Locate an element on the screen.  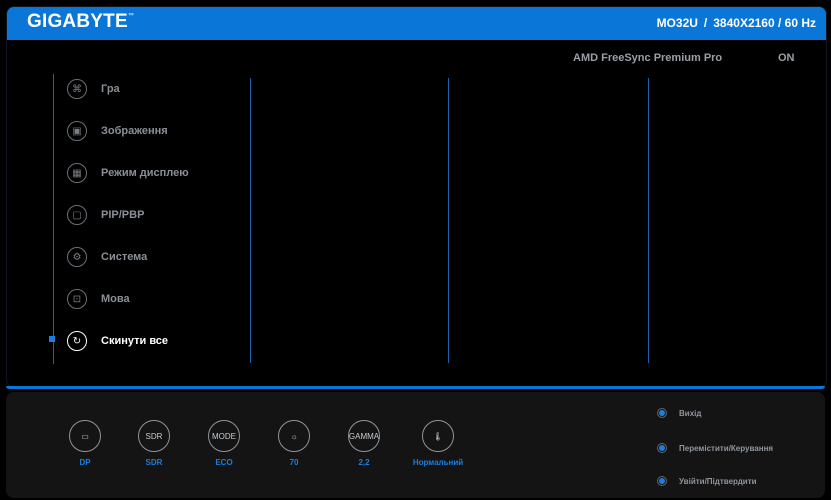
menu-item-picture: ▣ Зображення is located at coordinates (117, 131).